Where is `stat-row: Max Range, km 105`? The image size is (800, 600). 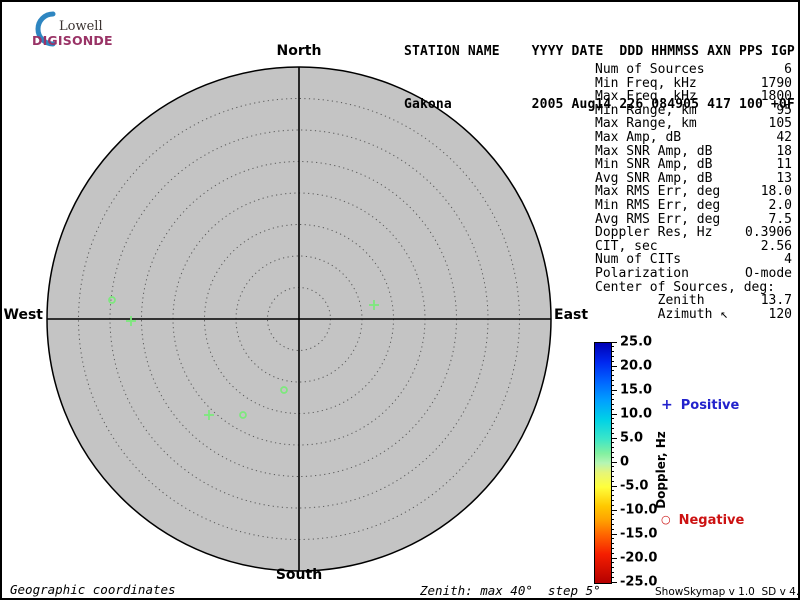
stat-row: Max Range, km 105 is located at coordinates (693, 124).